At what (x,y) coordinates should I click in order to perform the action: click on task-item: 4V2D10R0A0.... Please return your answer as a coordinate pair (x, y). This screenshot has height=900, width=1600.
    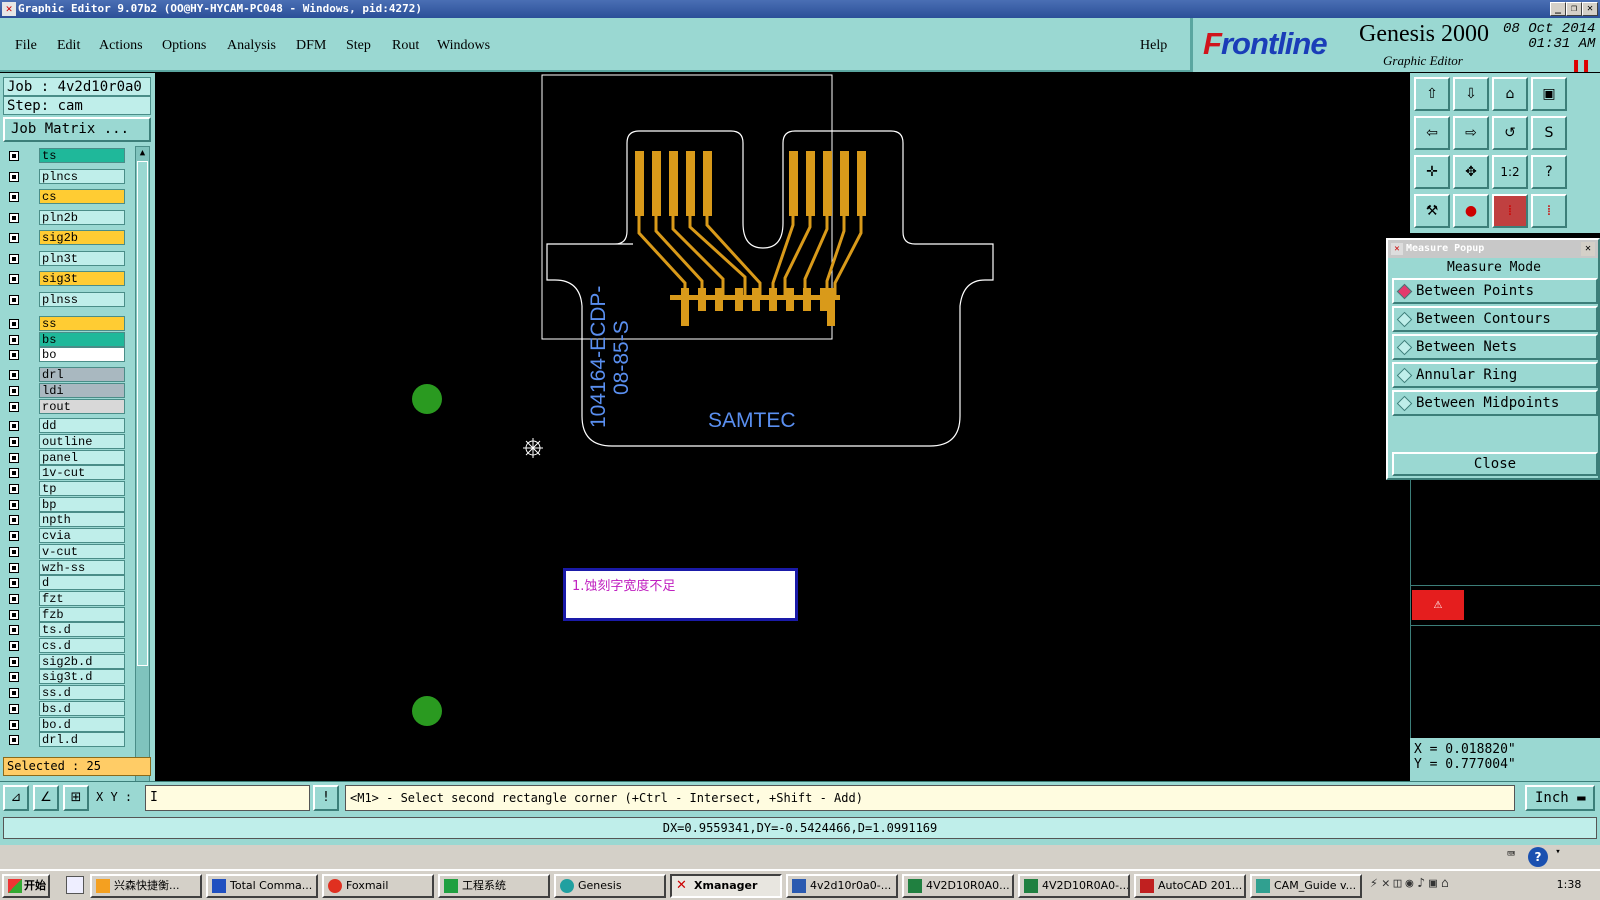
    Looking at the image, I should click on (958, 886).